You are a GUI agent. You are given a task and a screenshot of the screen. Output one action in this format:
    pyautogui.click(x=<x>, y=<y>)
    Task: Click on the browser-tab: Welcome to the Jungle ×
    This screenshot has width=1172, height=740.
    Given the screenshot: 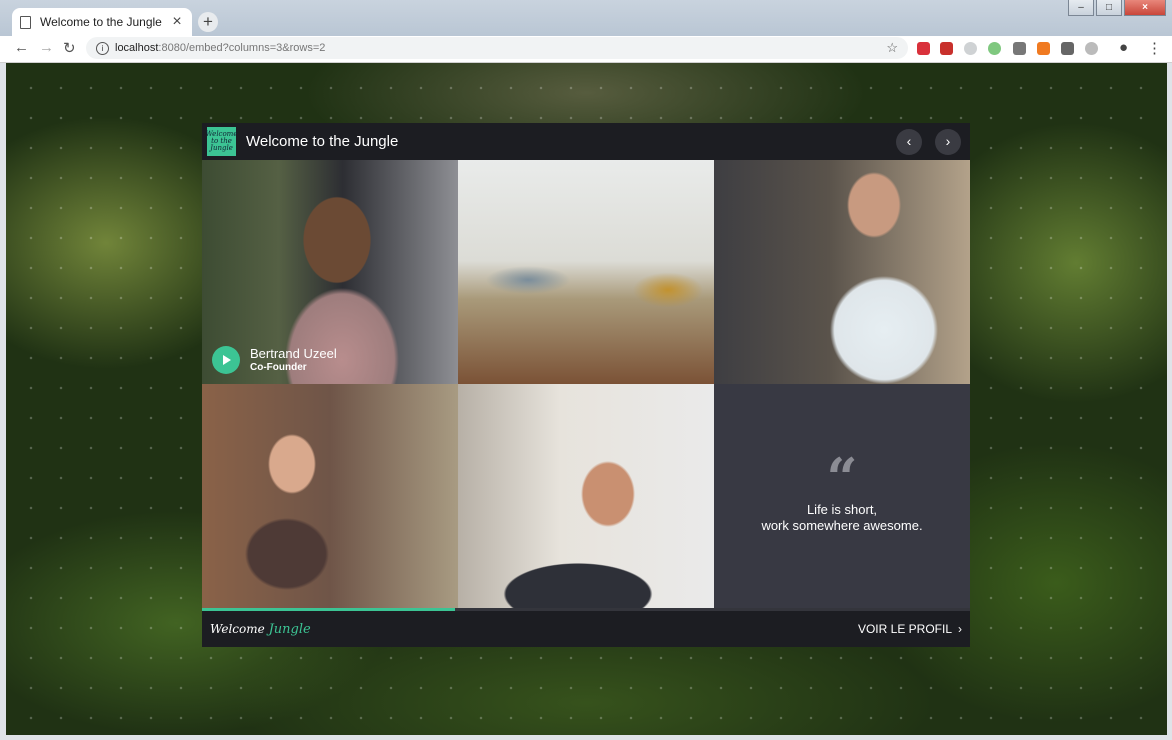 What is the action you would take?
    pyautogui.click(x=102, y=22)
    